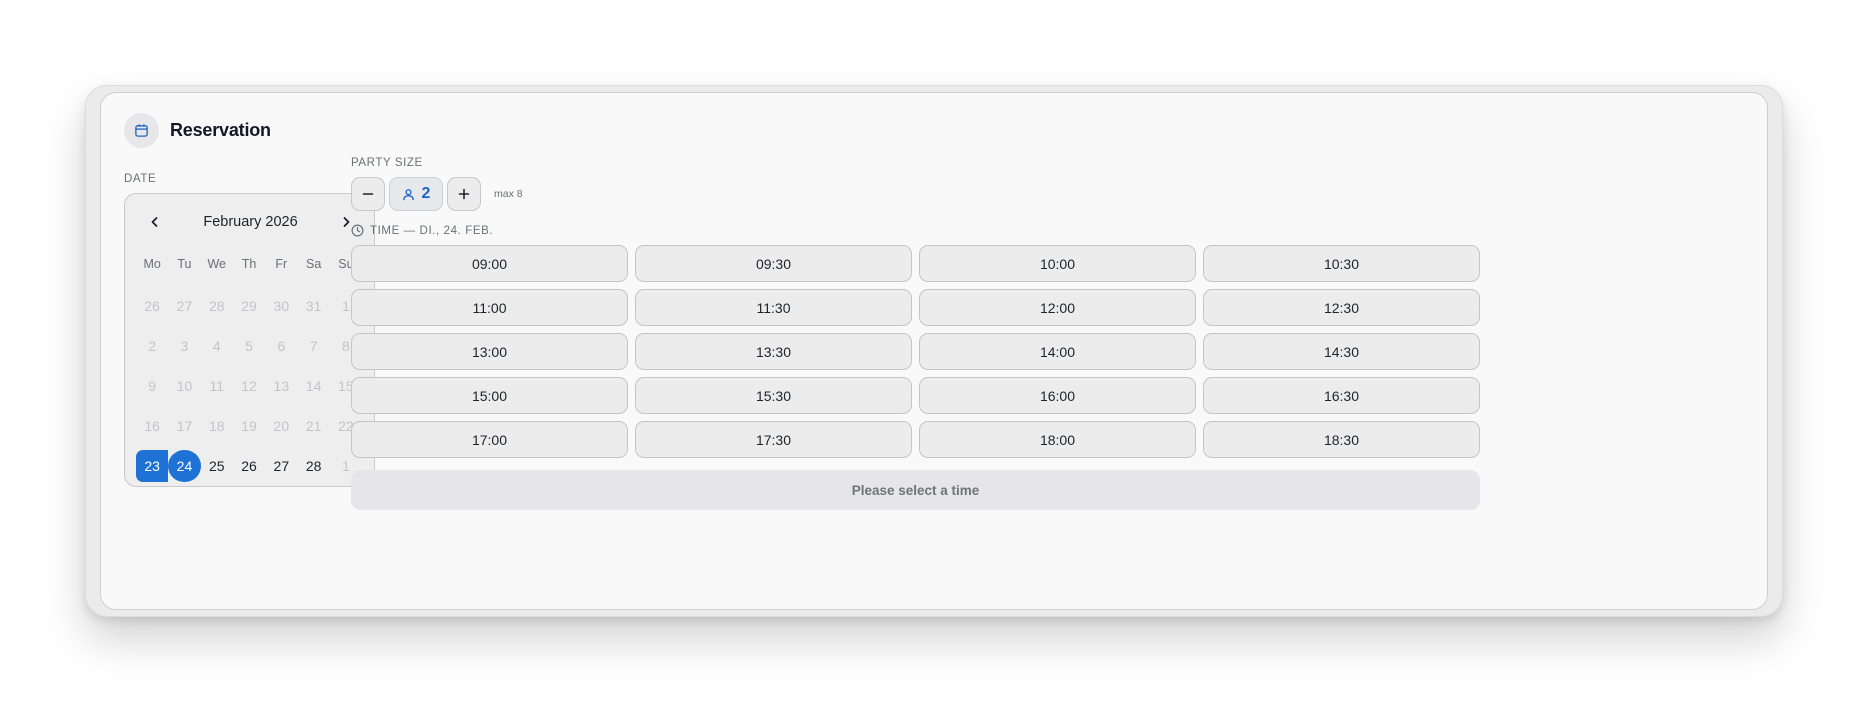 This screenshot has width=1867, height=703. I want to click on plus-icon, so click(464, 194).